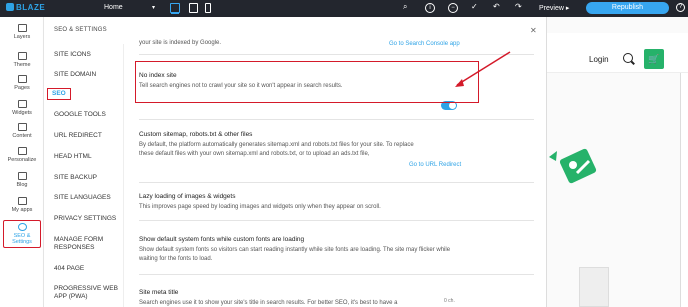 This screenshot has height=307, width=688. Describe the element at coordinates (573, 166) in the screenshot. I see `promo-graphic-icon` at that location.